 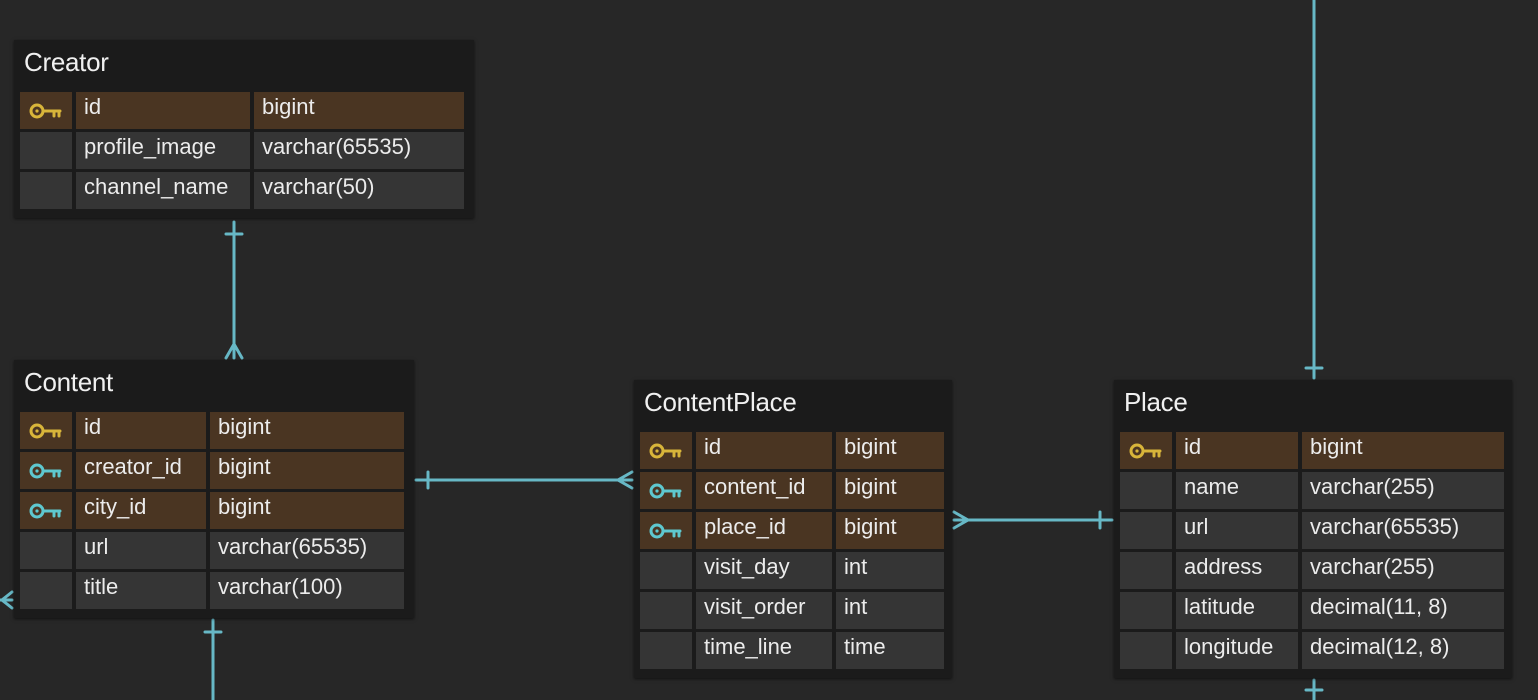 What do you see at coordinates (1237, 570) in the screenshot?
I see `column-name: address` at bounding box center [1237, 570].